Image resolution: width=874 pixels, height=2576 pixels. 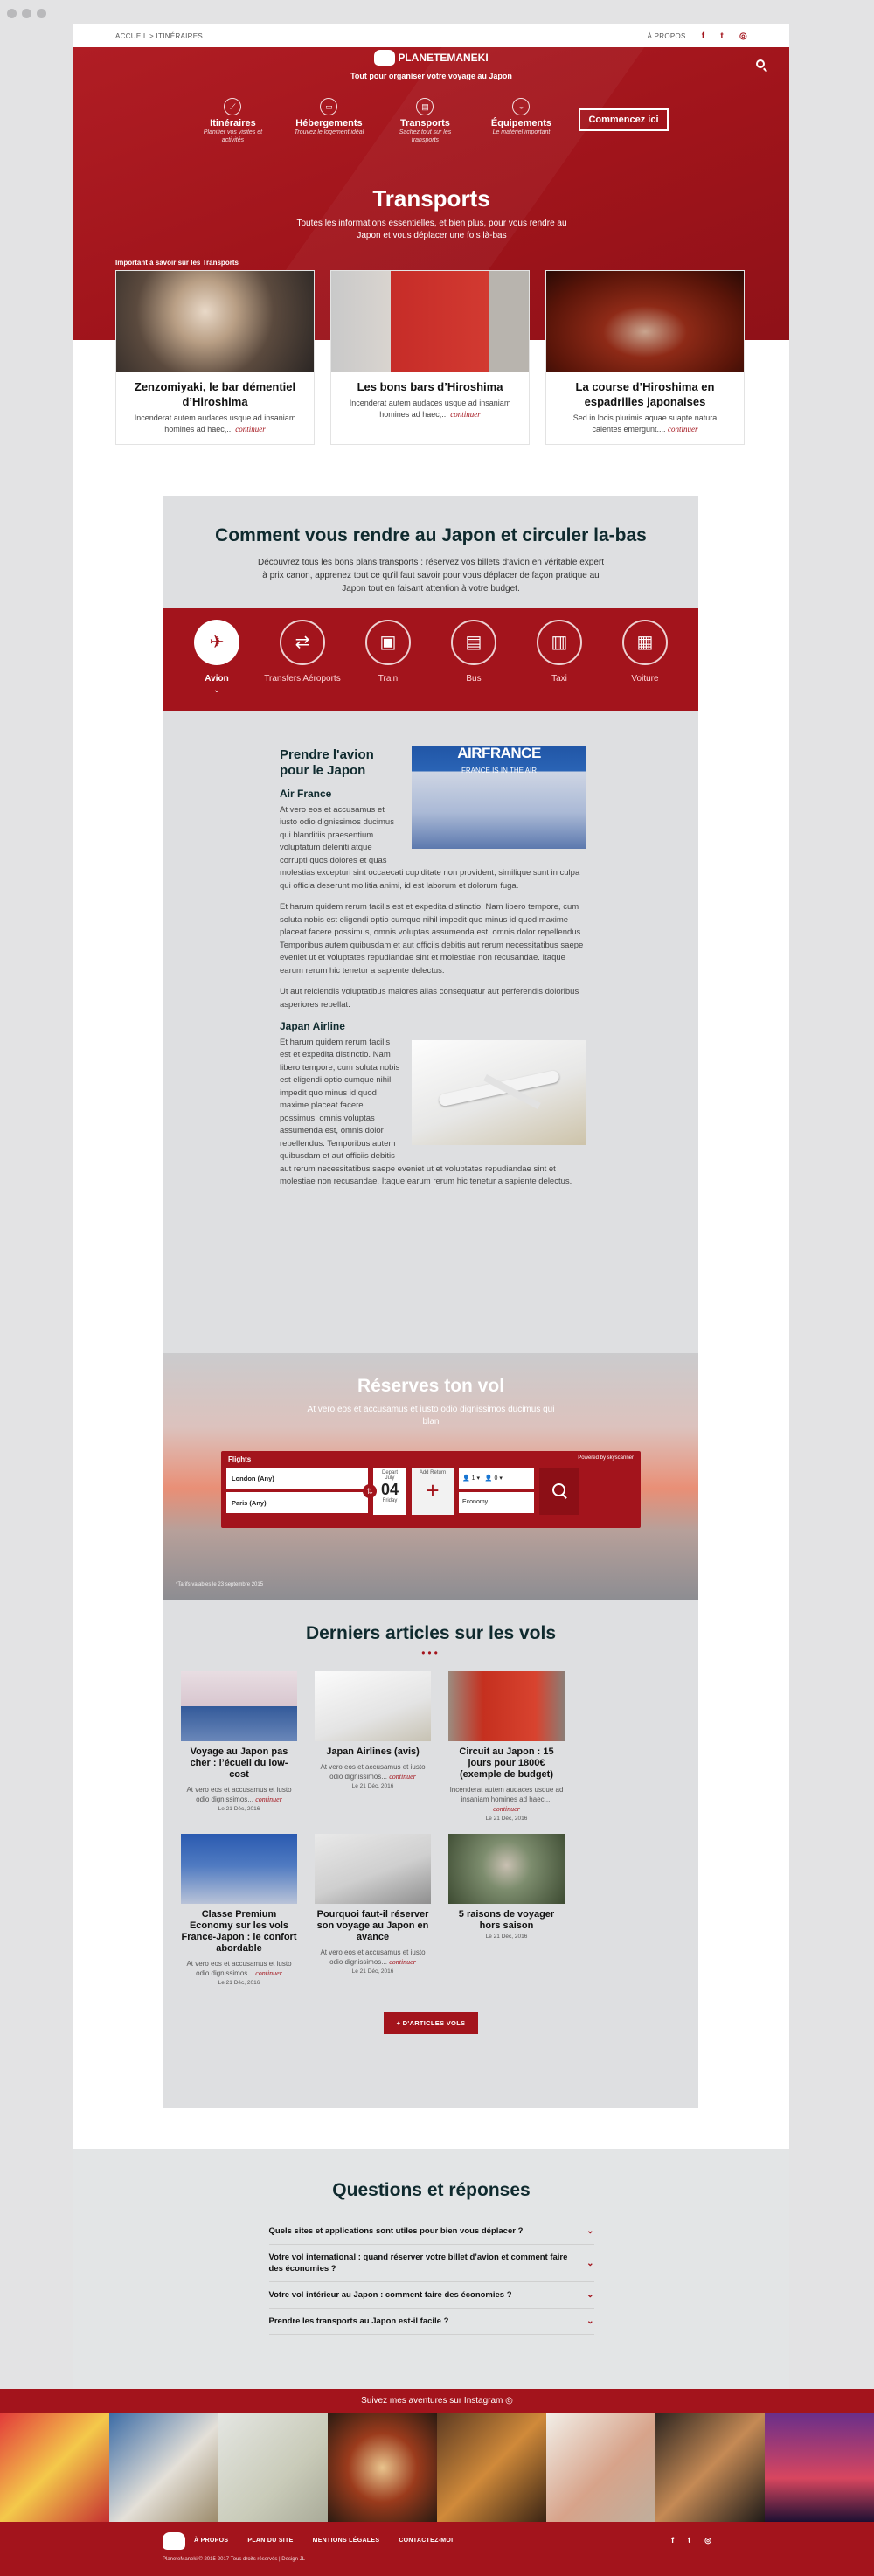 I want to click on bus-icon: ▤, so click(x=474, y=642).